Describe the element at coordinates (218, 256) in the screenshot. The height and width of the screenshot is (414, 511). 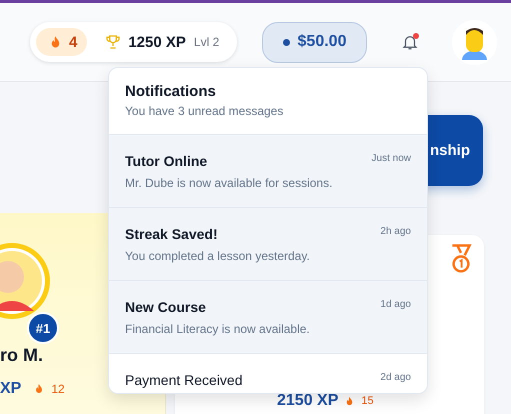
I see `notification-body: You completed a lesson yesterday.` at that location.